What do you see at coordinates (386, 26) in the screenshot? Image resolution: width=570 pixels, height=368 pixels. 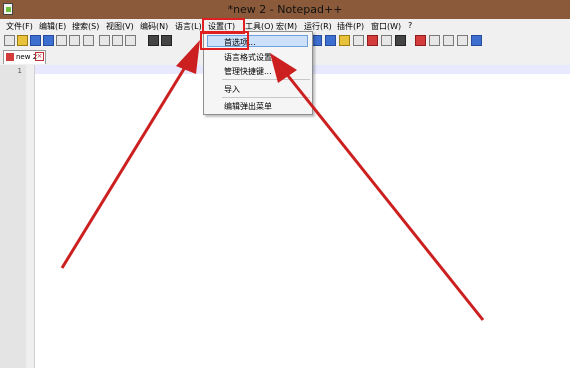 I see `menu-window: 窗口(W)` at bounding box center [386, 26].